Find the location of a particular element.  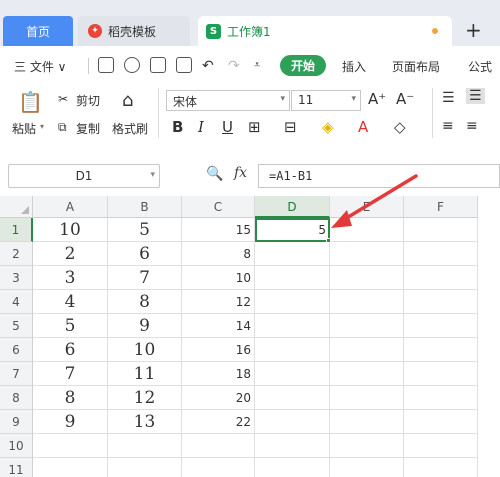

tab-formula: 公式 is located at coordinates (480, 66).